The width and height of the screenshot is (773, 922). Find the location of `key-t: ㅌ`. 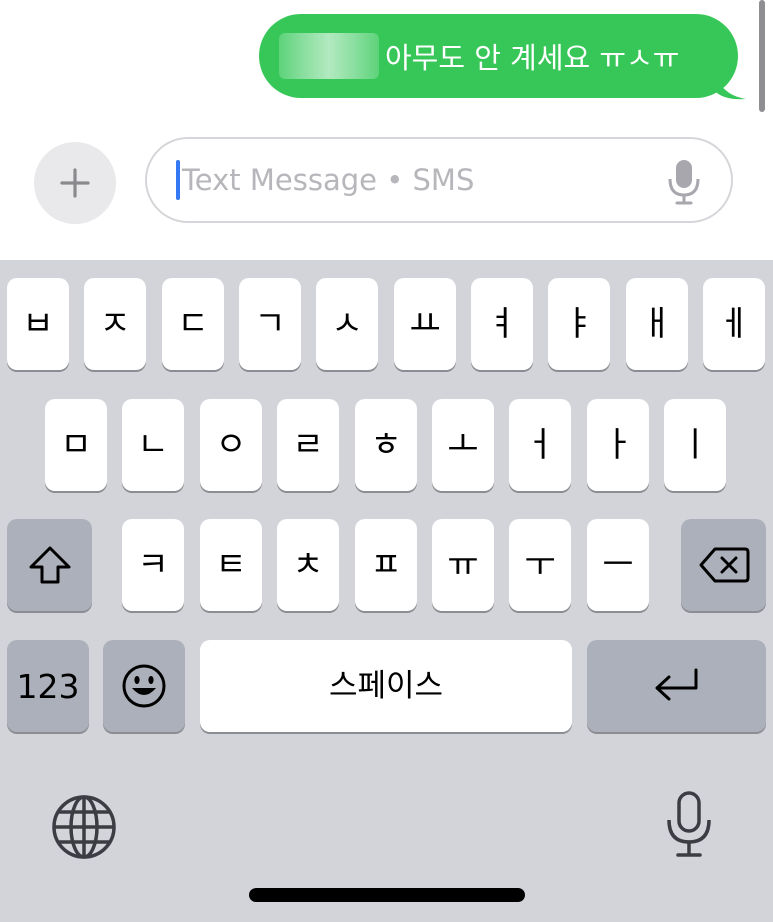

key-t: ㅌ is located at coordinates (231, 565).